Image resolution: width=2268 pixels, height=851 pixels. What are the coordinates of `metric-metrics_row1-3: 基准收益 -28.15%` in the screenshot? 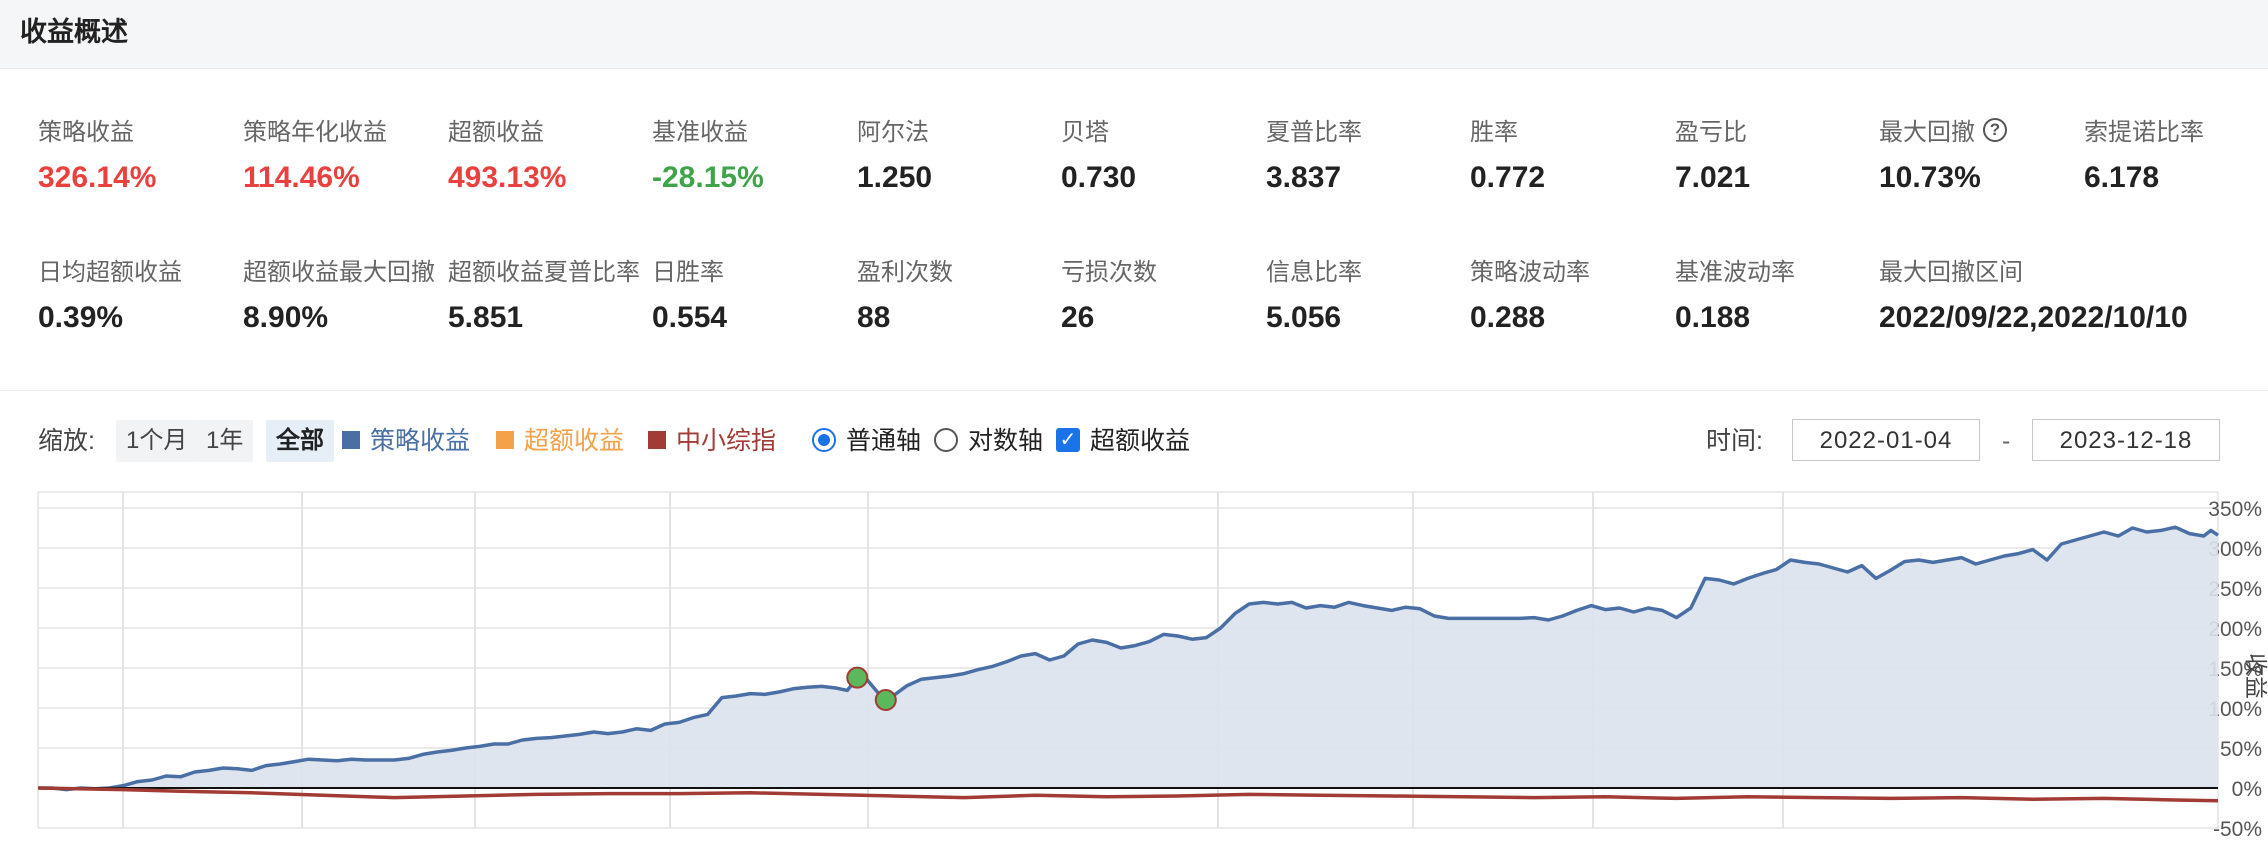 It's located at (754, 153).